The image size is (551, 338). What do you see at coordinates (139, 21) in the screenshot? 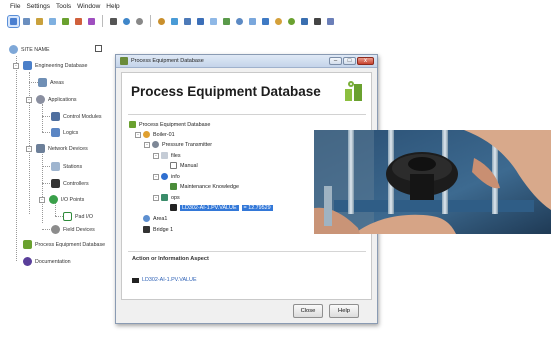
I see `pin-icon` at bounding box center [139, 21].